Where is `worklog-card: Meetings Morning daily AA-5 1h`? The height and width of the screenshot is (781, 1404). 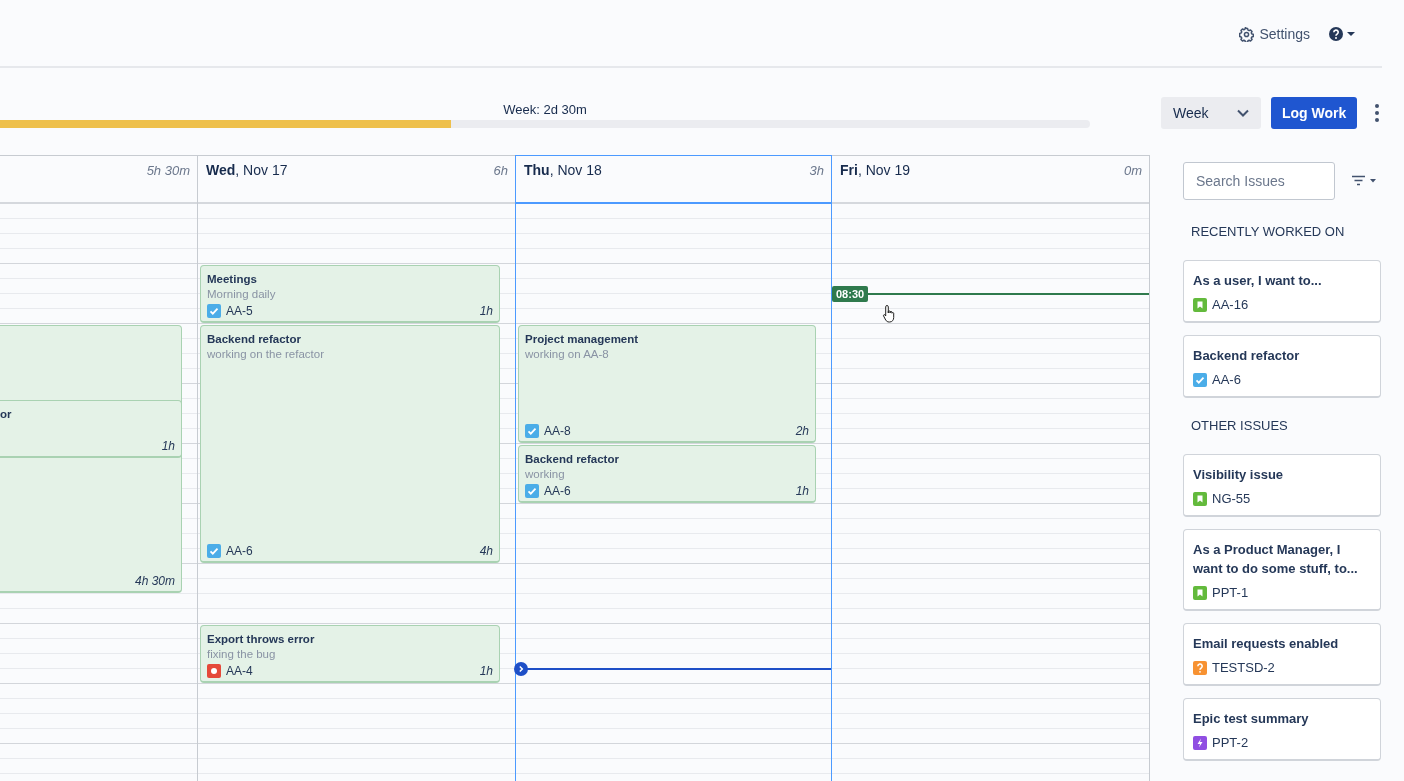
worklog-card: Meetings Morning daily AA-5 1h is located at coordinates (350, 294).